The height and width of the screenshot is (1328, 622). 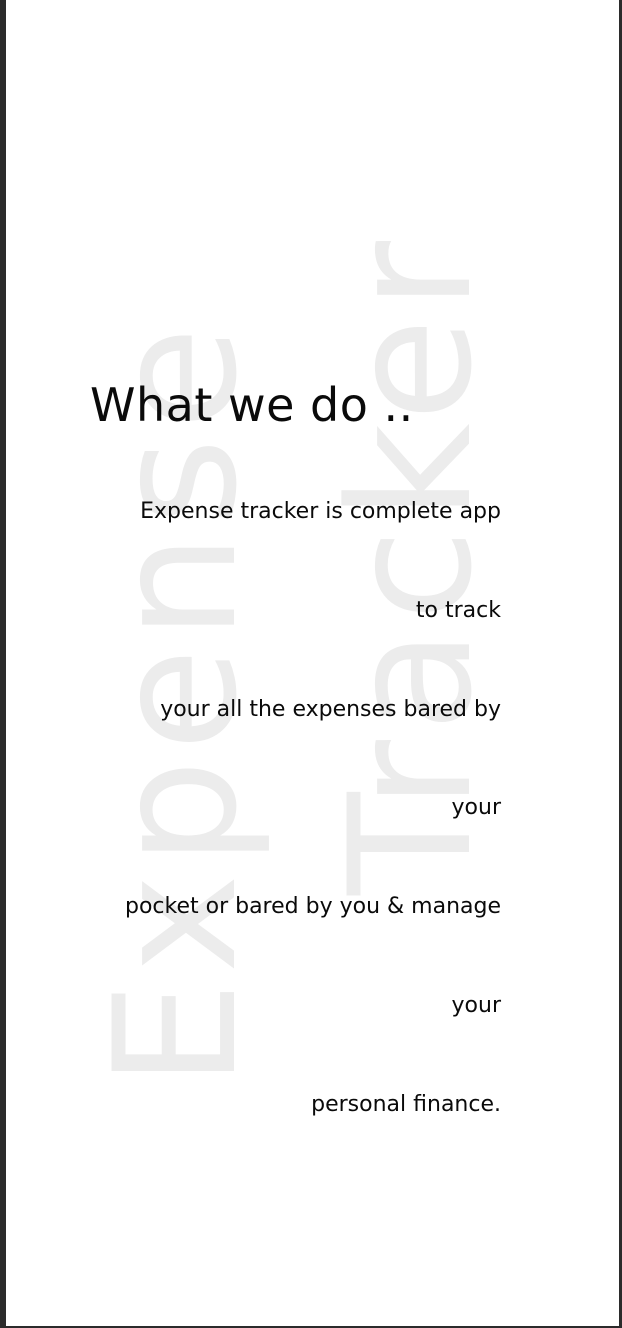 I want to click on description-line: Expense tracker is complete app, so click(x=320, y=511).